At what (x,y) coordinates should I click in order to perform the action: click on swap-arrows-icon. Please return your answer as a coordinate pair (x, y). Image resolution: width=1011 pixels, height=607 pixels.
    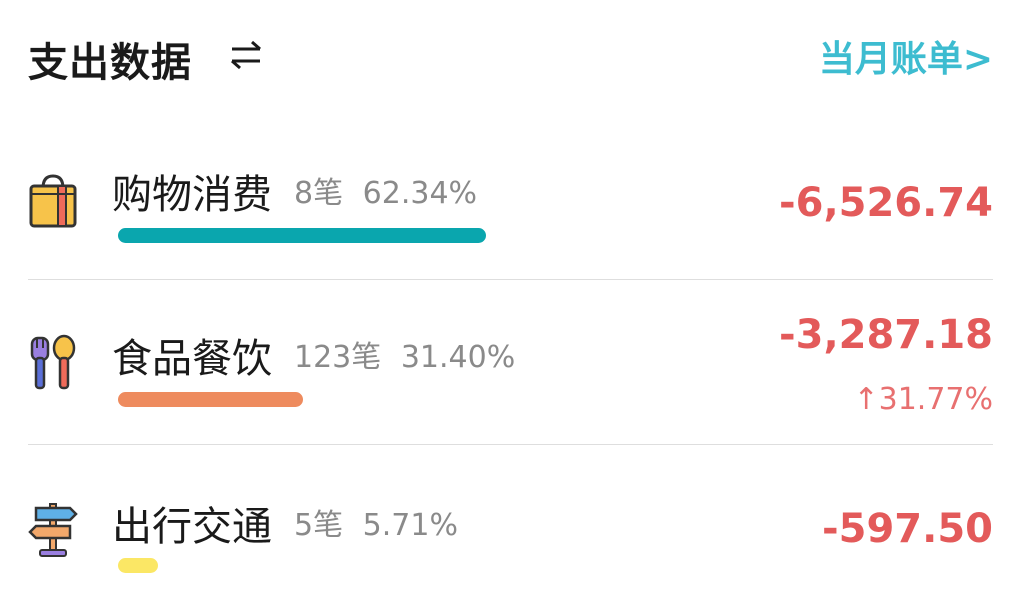
    Looking at the image, I should click on (246, 55).